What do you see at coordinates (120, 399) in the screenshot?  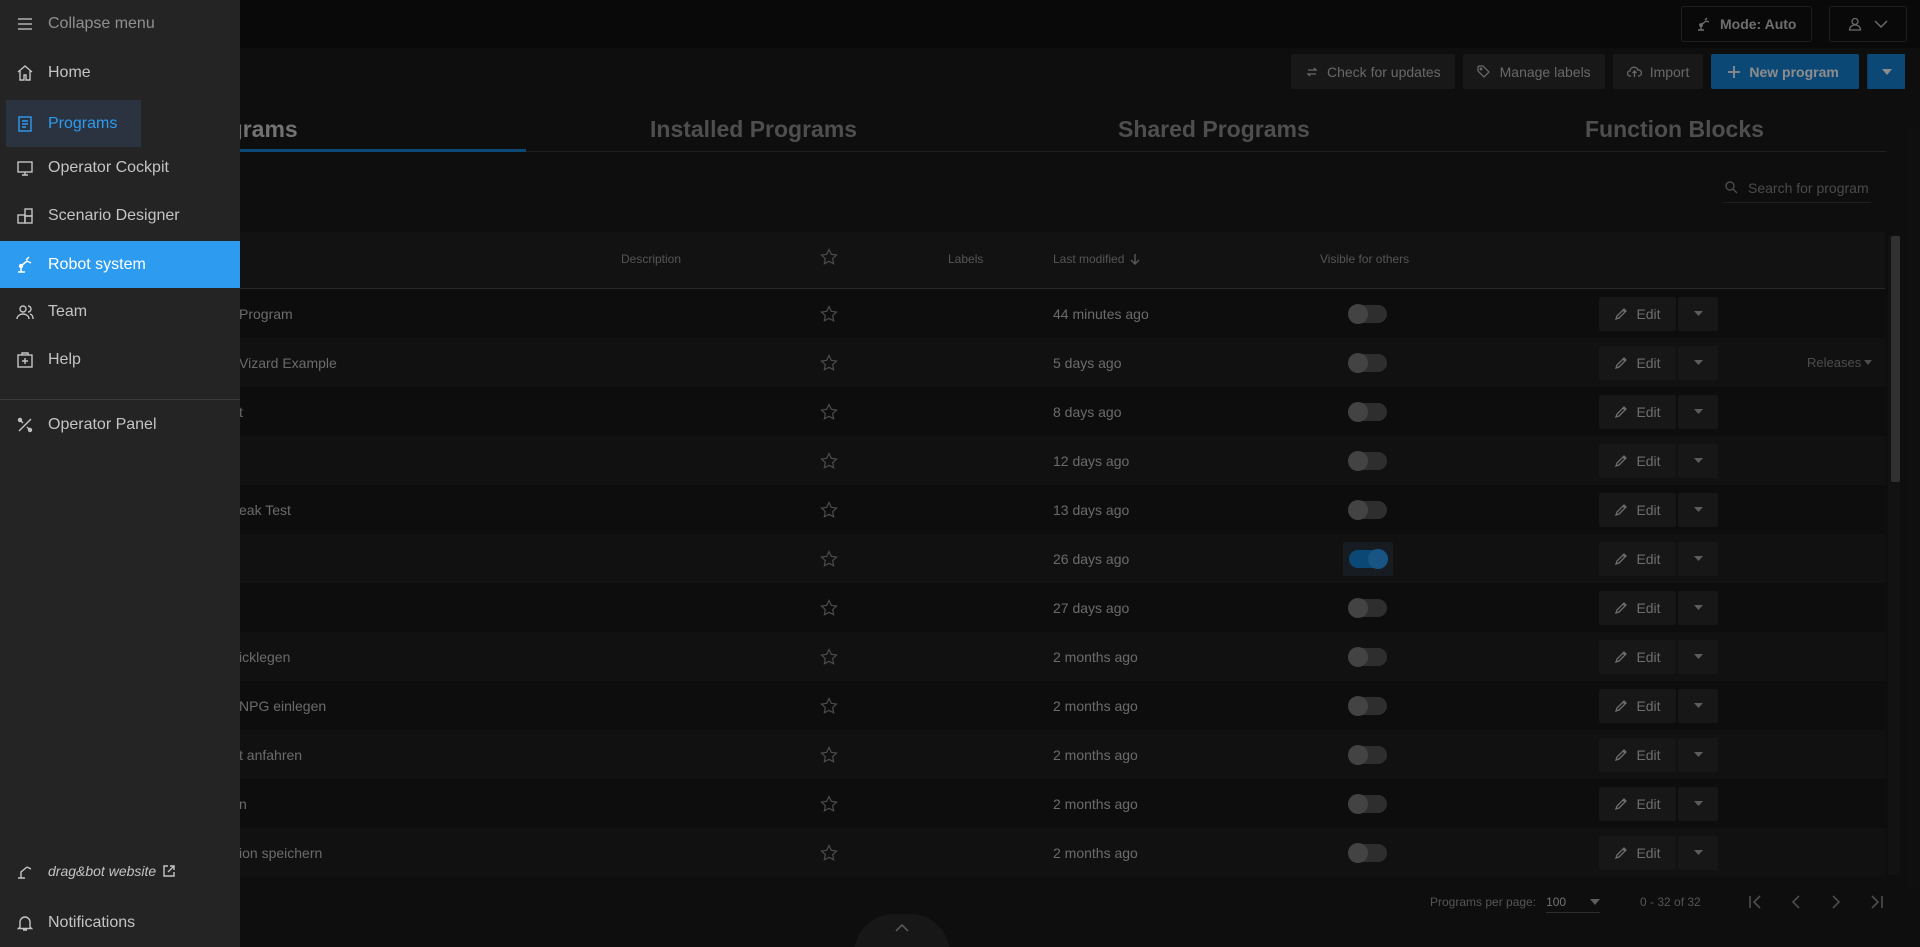 I see `menu-divider` at bounding box center [120, 399].